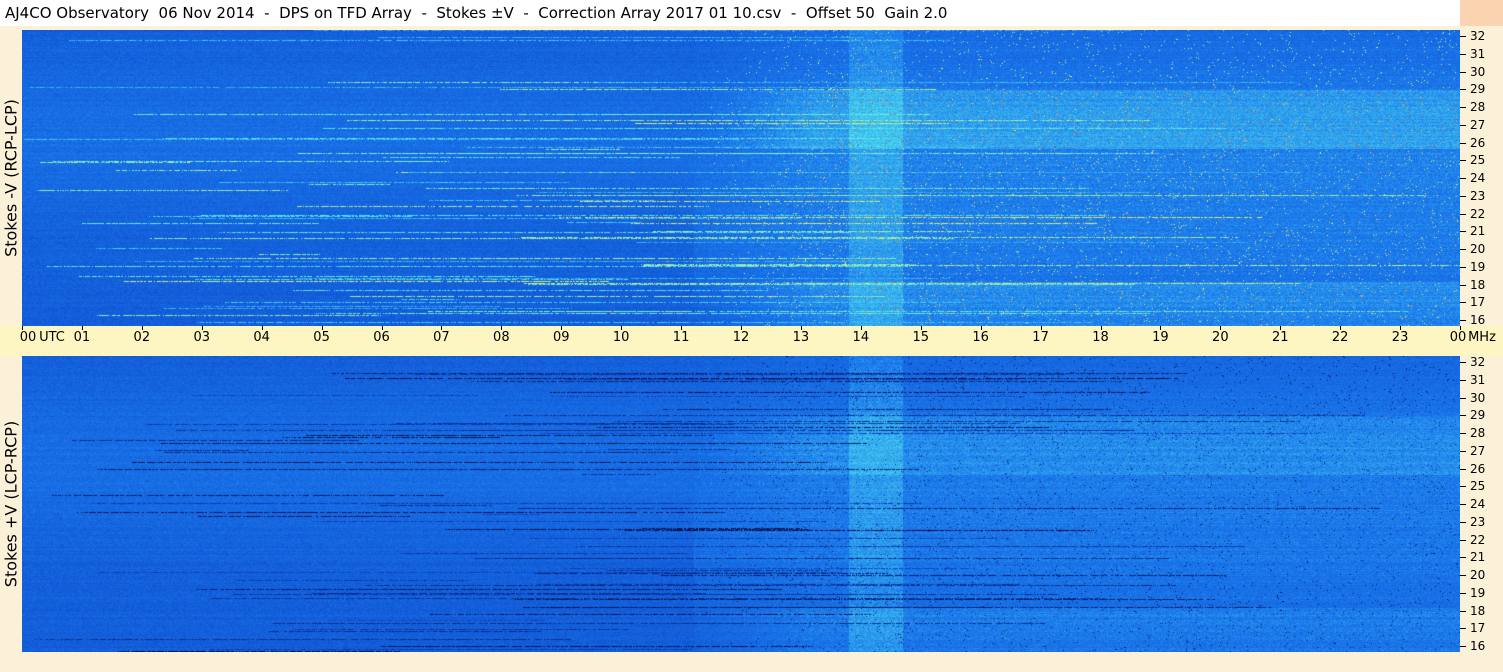 The height and width of the screenshot is (672, 1503). I want to click on y-axis-label-top-text: Stokes -V (RCP-LCP), so click(11, 178).